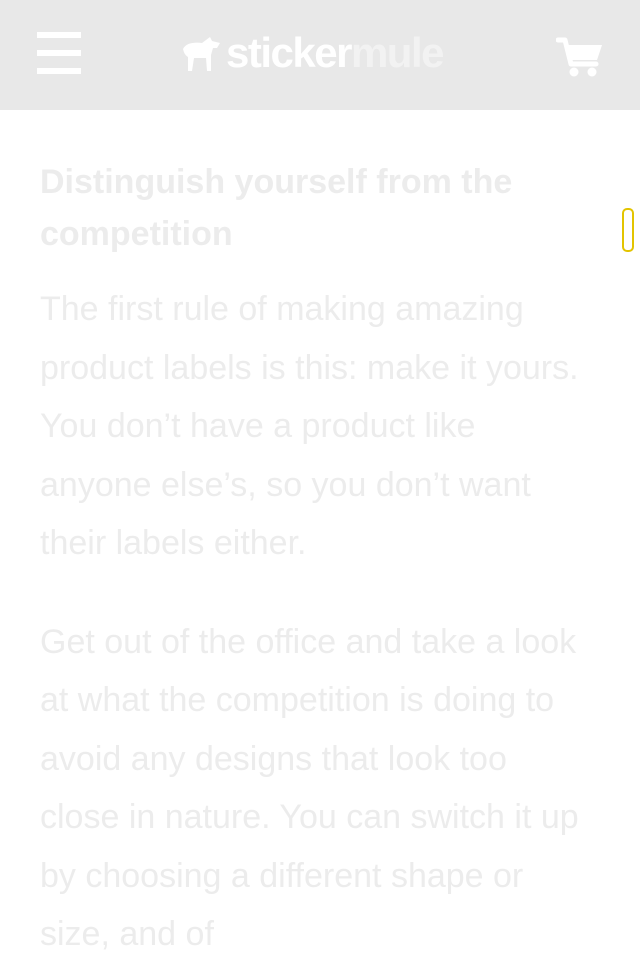  Describe the element at coordinates (397, 52) in the screenshot. I see `logo-text-mule: mule` at that location.